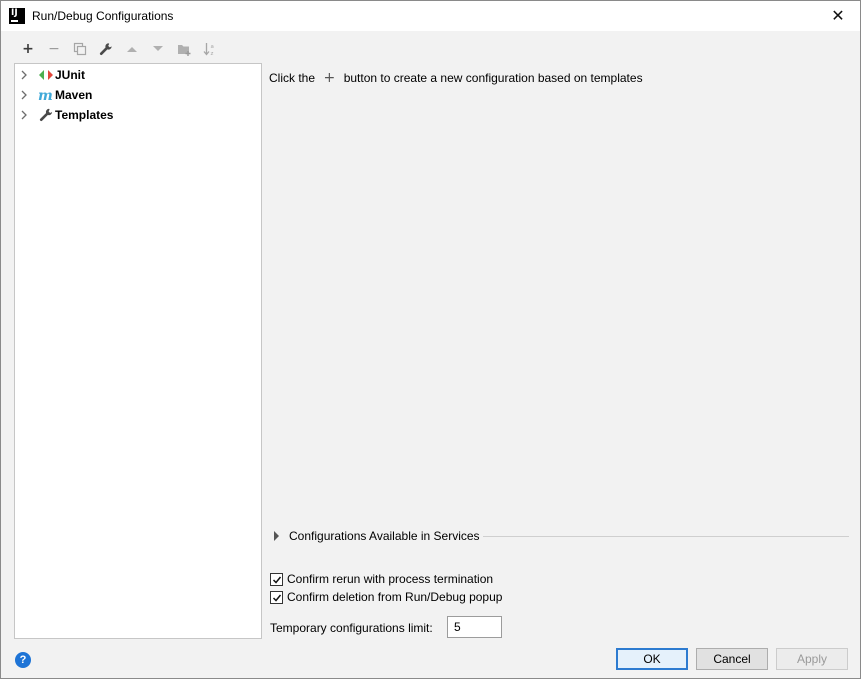 The height and width of the screenshot is (679, 861). I want to click on move-up-icon, so click(132, 49).